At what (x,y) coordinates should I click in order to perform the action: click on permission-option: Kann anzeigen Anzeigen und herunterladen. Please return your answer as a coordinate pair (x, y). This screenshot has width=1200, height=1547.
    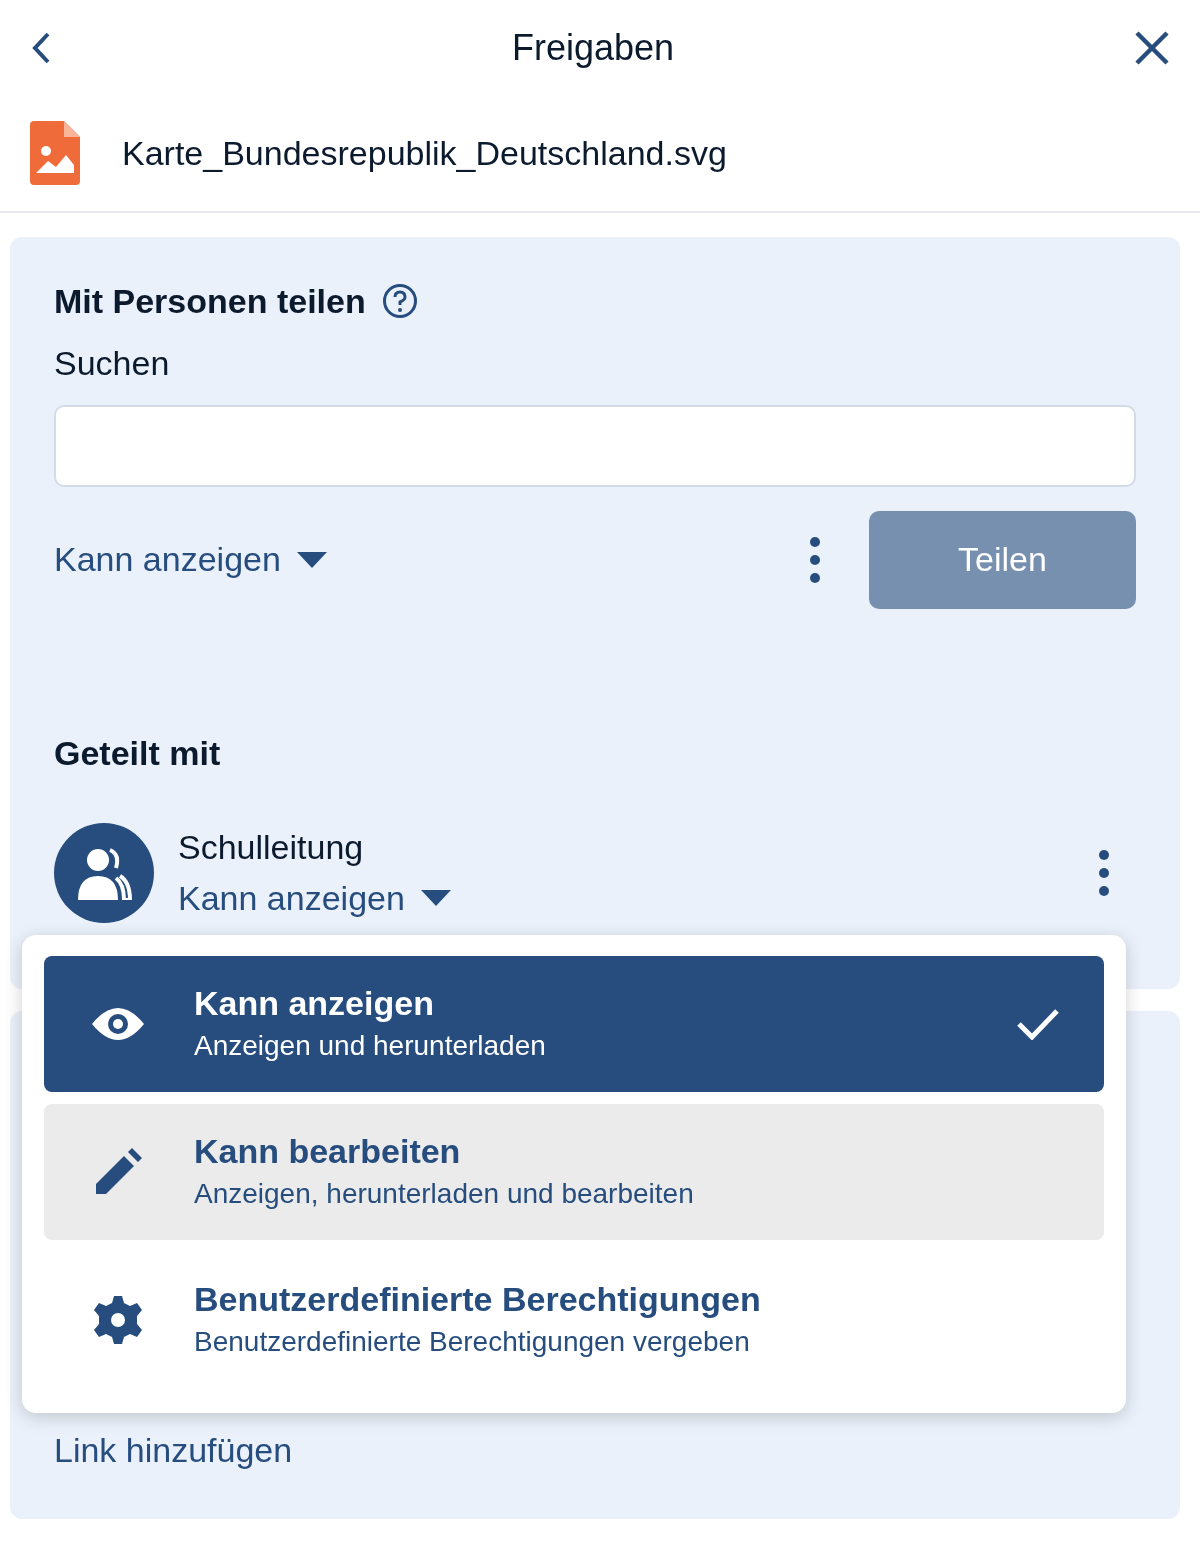
    Looking at the image, I should click on (574, 1024).